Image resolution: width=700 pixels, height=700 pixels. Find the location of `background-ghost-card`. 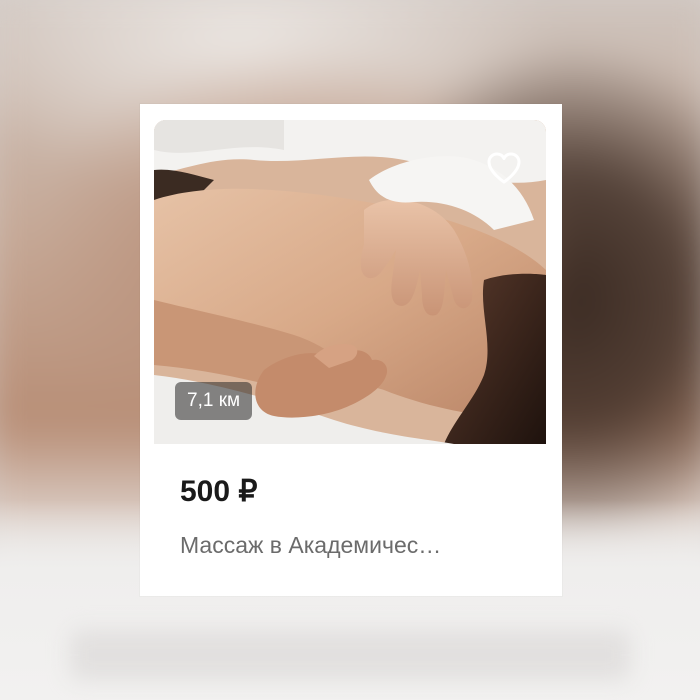

background-ghost-card is located at coordinates (350, 655).